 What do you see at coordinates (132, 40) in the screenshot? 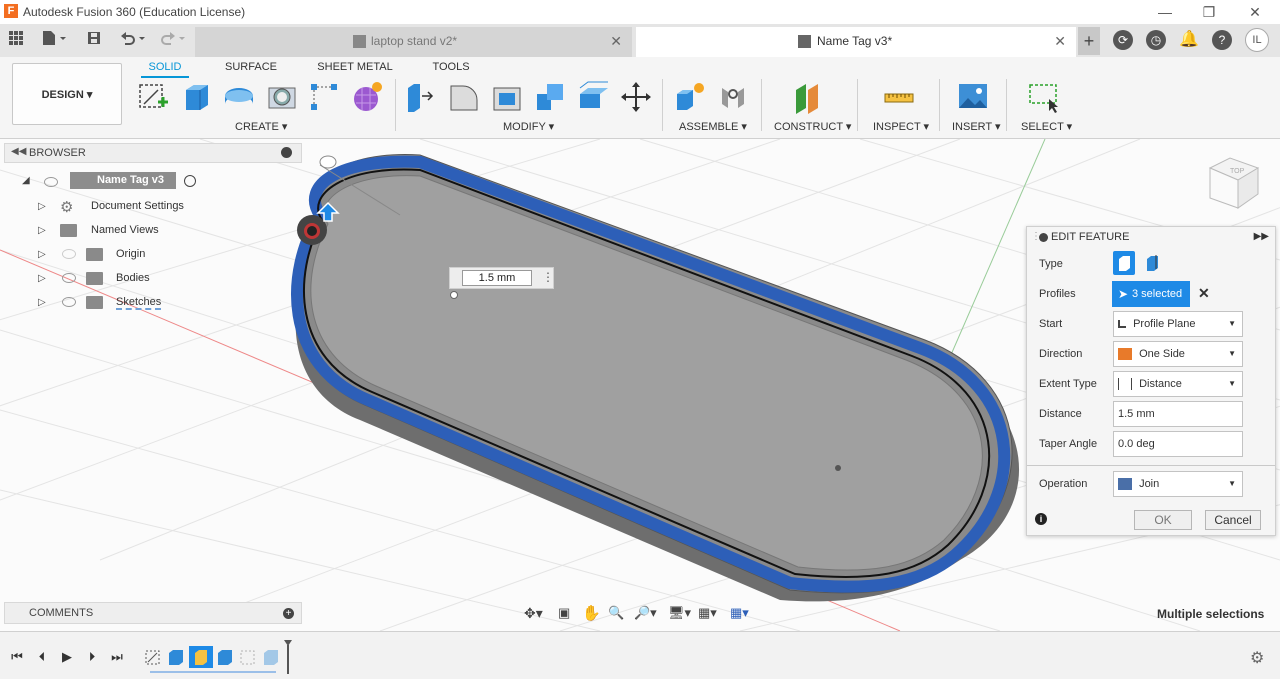
I see `undo-icon` at bounding box center [132, 40].